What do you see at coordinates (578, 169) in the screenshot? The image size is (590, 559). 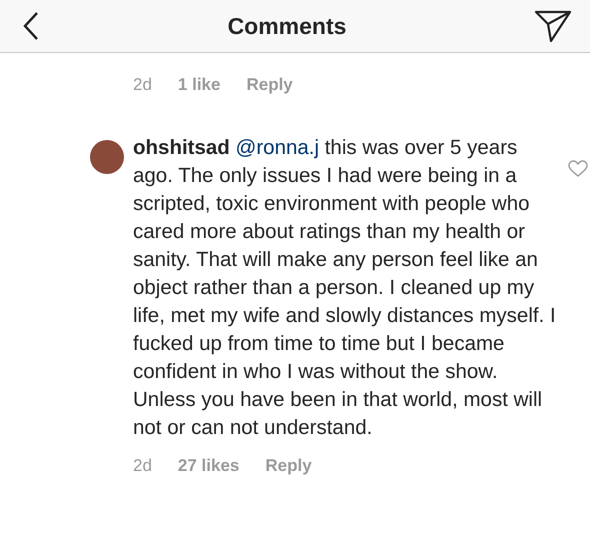 I see `heart-icon` at bounding box center [578, 169].